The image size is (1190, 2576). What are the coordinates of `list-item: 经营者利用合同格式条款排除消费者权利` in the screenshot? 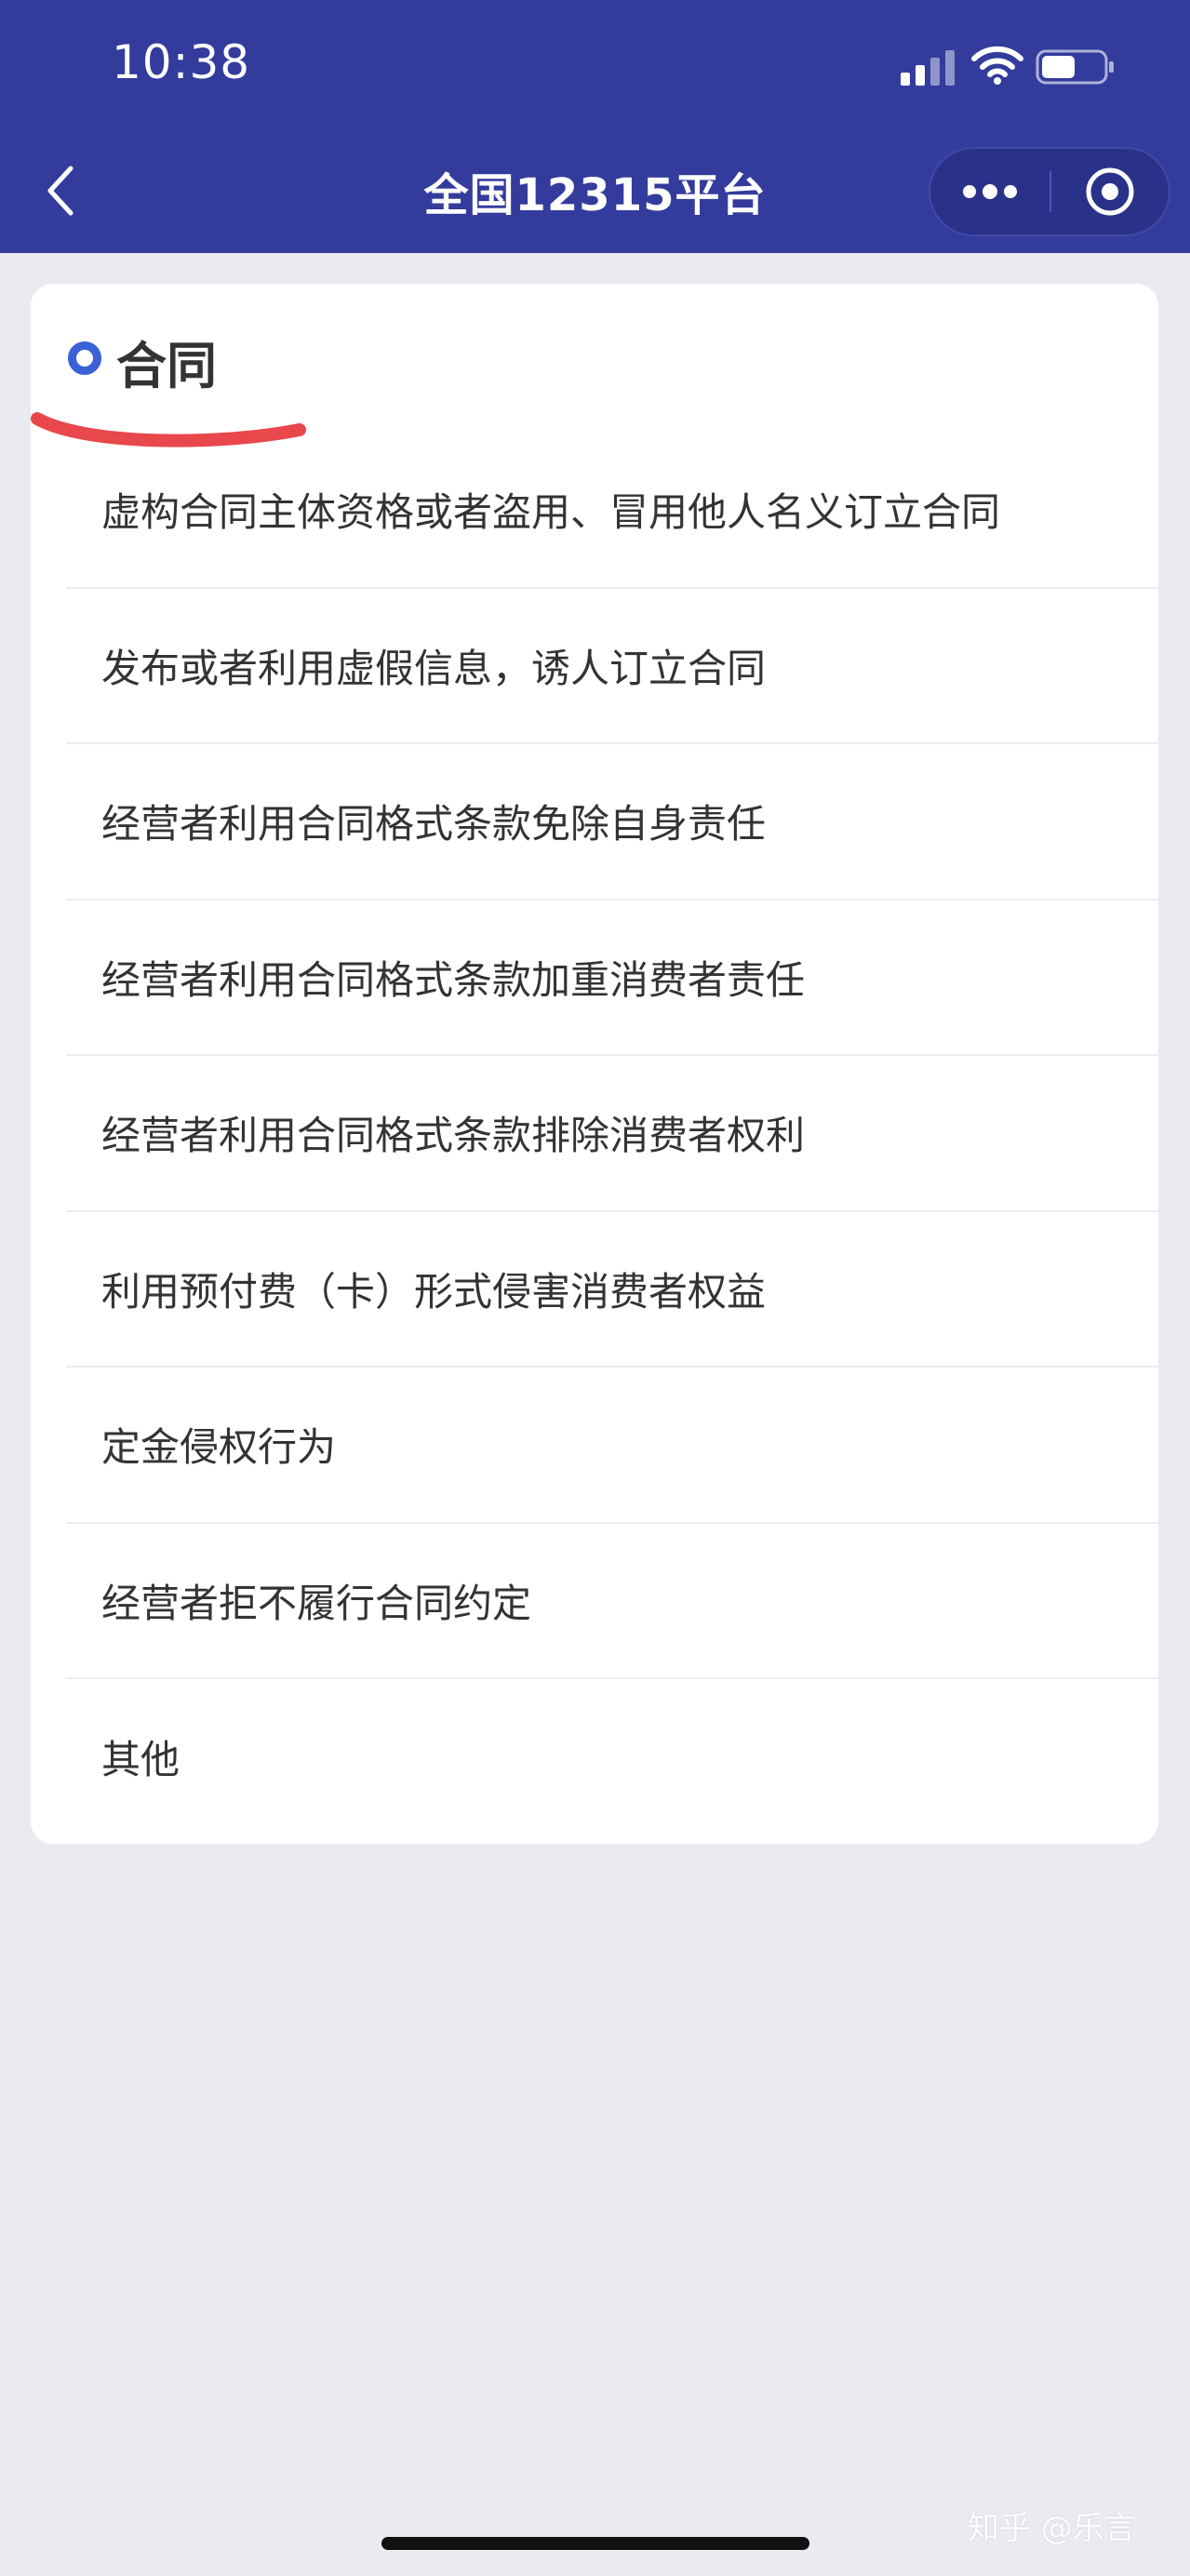 It's located at (612, 1134).